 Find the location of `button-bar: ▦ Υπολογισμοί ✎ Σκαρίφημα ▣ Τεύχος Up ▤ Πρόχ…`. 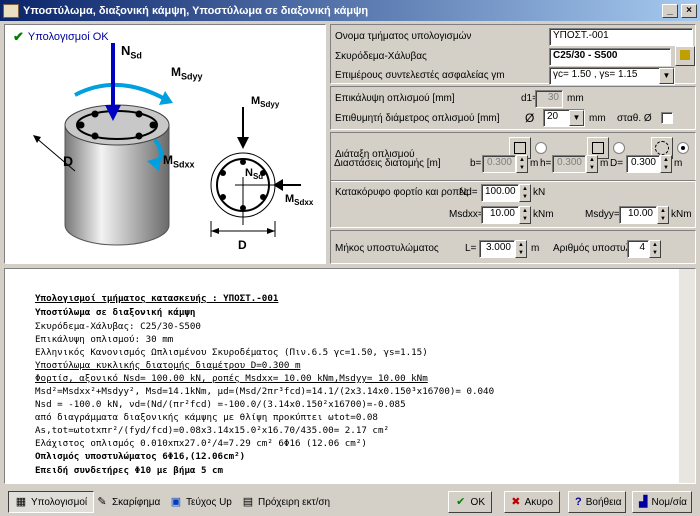

button-bar: ▦ Υπολογισμοί ✎ Σκαρίφημα ▣ Τεύχος Up ▤ Πρόχ… is located at coordinates (350, 502).